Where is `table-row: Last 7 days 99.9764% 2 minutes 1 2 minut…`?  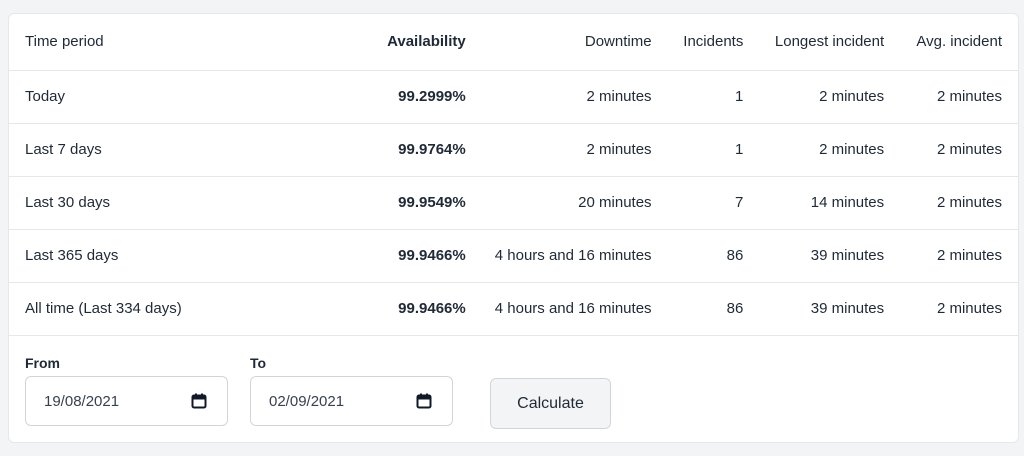
table-row: Last 7 days 99.9764% 2 minutes 1 2 minut… is located at coordinates (513, 150).